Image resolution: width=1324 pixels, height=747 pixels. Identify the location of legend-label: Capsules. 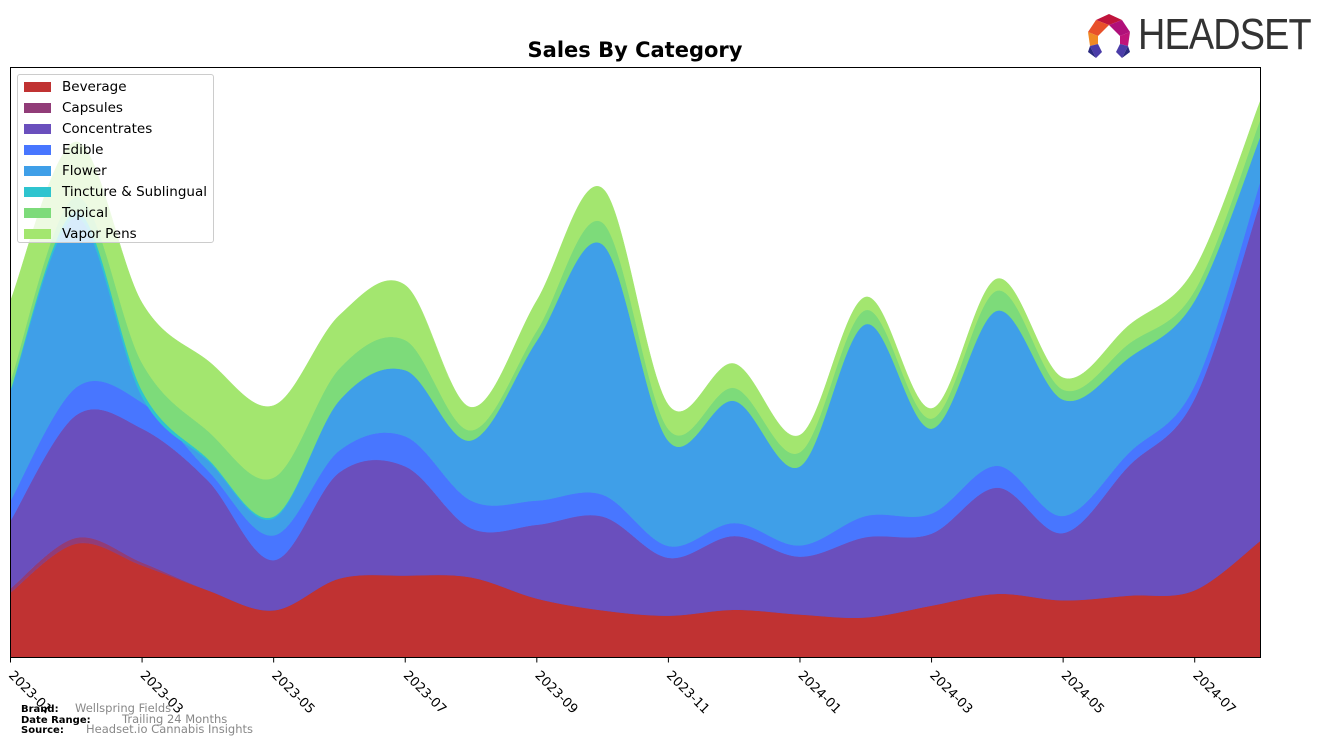
(92, 107).